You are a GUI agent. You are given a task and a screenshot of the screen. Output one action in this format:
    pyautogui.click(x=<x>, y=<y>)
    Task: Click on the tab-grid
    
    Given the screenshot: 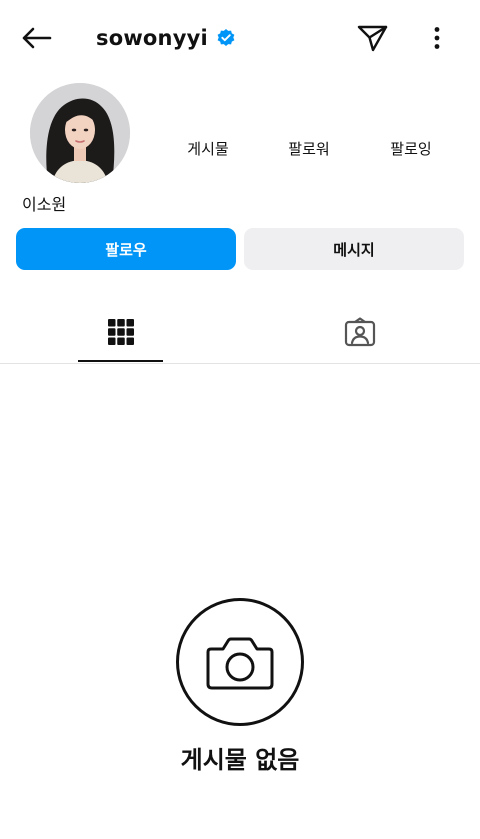 What is the action you would take?
    pyautogui.click(x=120, y=332)
    